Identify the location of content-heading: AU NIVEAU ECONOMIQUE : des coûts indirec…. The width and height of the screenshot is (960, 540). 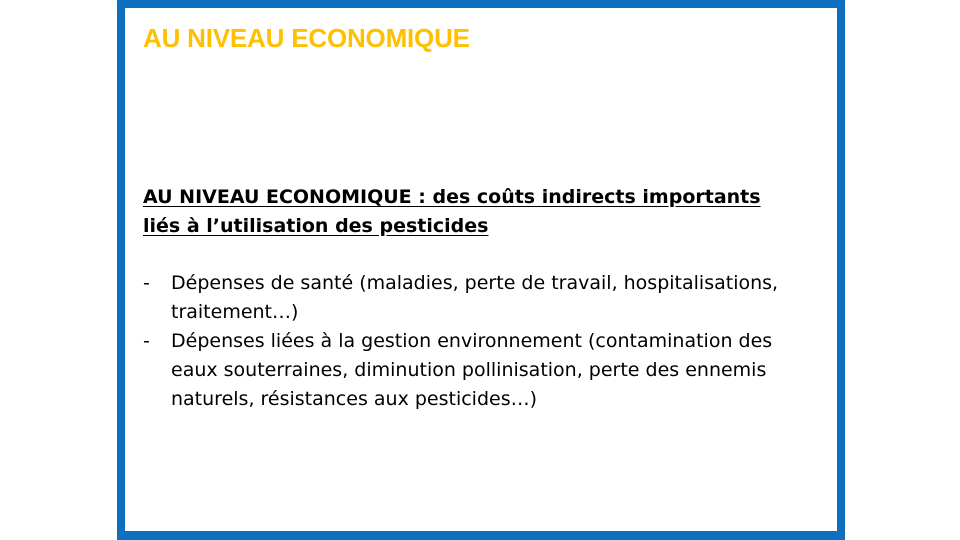
(452, 211).